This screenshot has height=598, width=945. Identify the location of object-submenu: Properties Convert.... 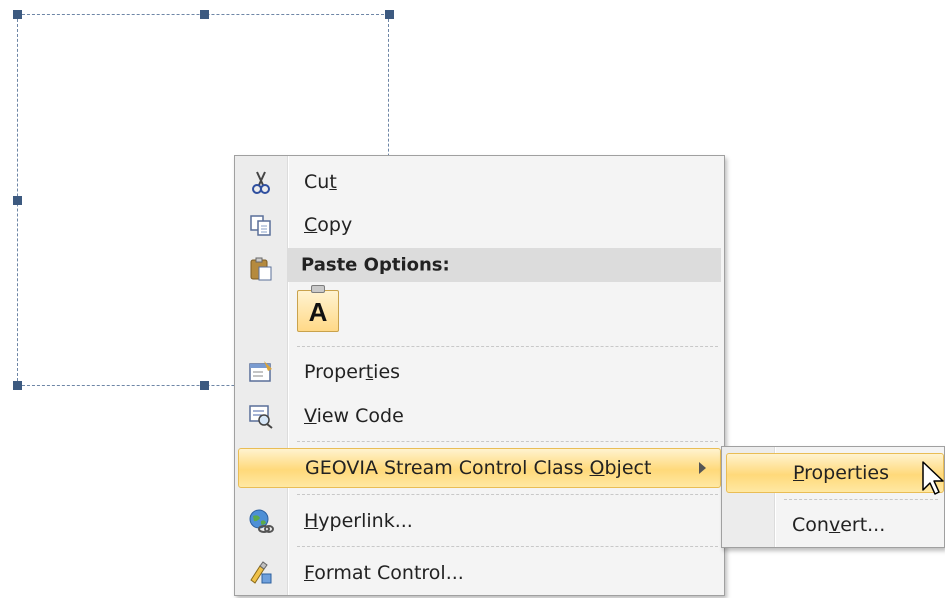
(833, 497).